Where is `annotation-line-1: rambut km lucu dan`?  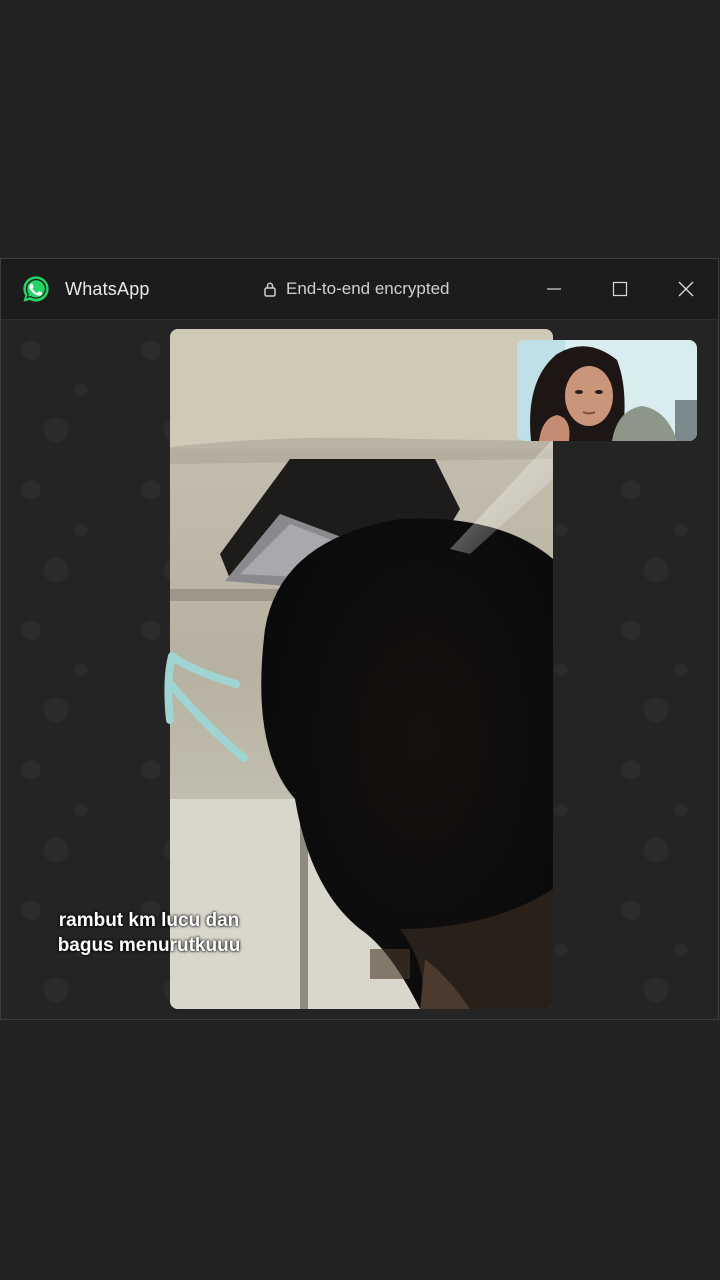
annotation-line-1: rambut km lucu dan is located at coordinates (149, 920).